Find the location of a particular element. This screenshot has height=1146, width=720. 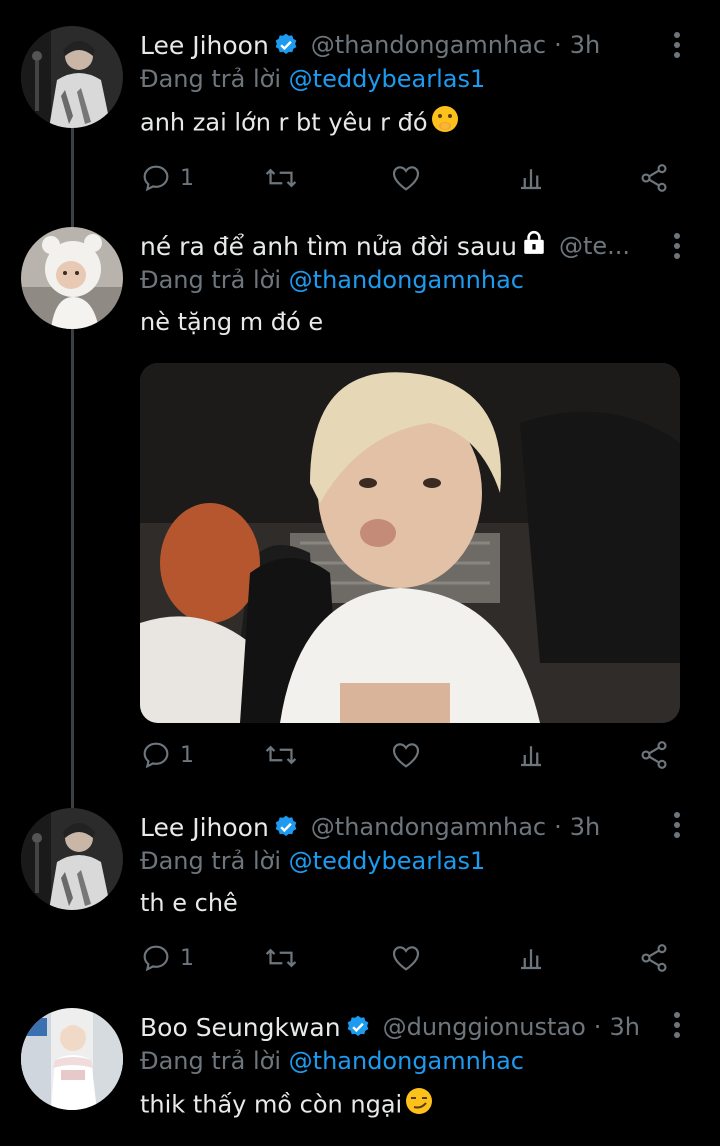

tweet-header: Boo Seungkwan @dunggionustao · 3h is located at coordinates (420, 1027).